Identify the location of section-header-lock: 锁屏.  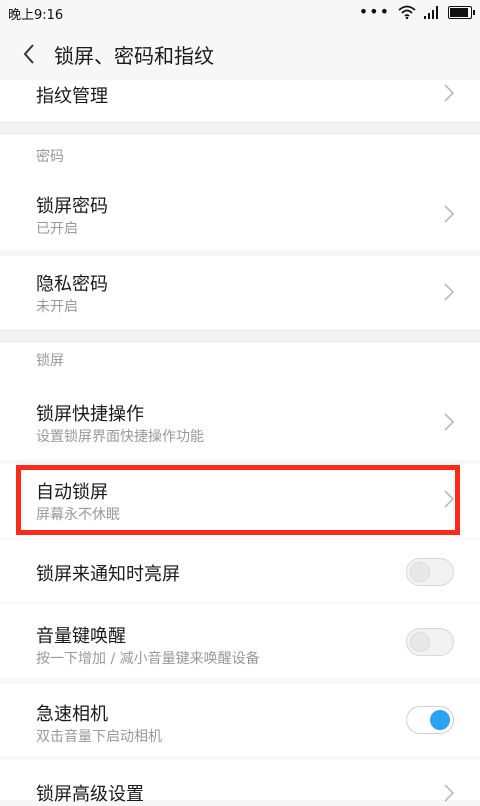
(240, 364).